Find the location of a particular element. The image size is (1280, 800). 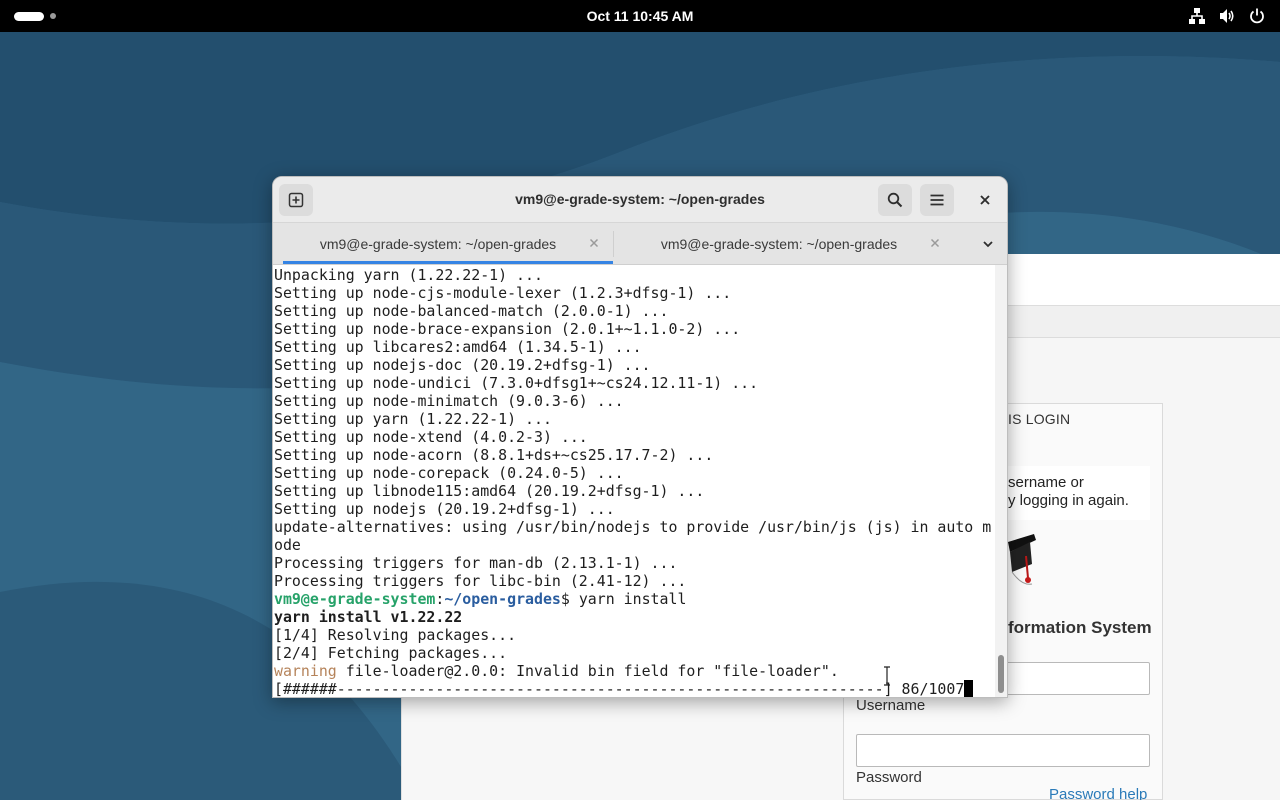

graduation-cap-logo is located at coordinates (1025, 561).